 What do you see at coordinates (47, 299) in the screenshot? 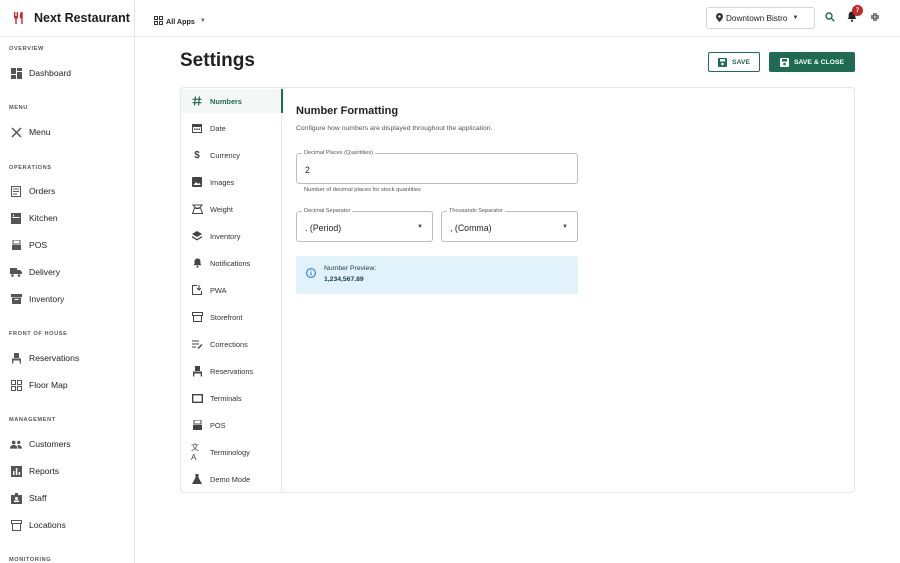
I see `sidebar-item-label: Inventory` at bounding box center [47, 299].